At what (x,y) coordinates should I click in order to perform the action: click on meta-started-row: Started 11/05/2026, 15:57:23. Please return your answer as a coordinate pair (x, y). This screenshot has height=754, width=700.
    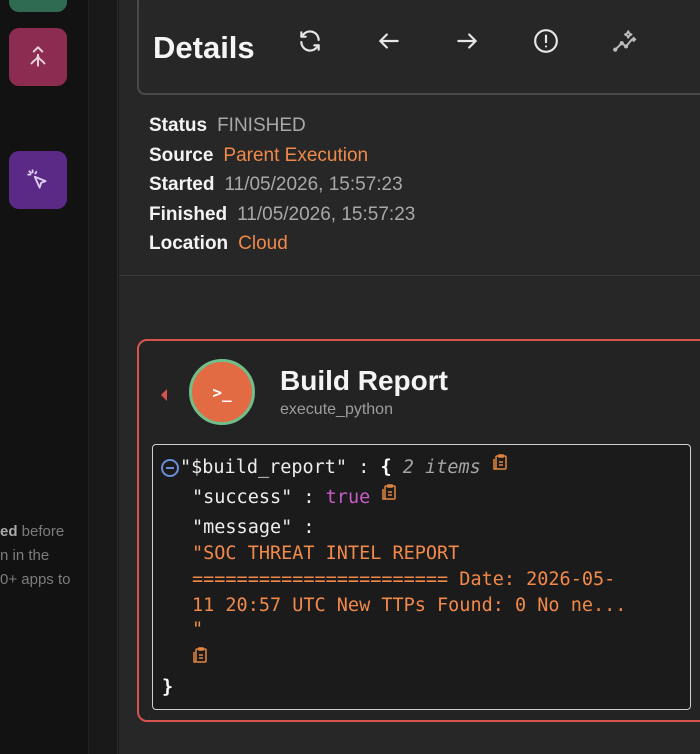
    Looking at the image, I should click on (282, 185).